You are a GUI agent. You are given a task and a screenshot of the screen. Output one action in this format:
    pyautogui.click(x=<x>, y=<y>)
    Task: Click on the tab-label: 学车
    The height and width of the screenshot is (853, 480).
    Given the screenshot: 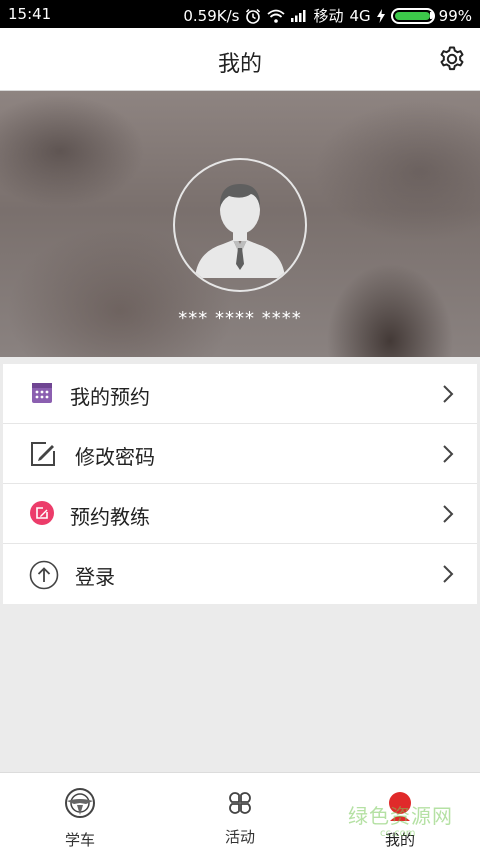 What is the action you would take?
    pyautogui.click(x=79, y=840)
    